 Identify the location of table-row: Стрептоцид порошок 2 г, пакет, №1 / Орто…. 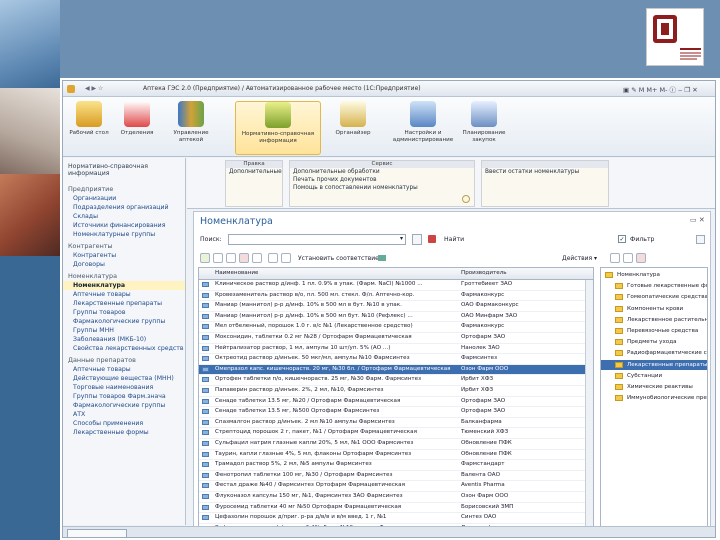
(396, 433).